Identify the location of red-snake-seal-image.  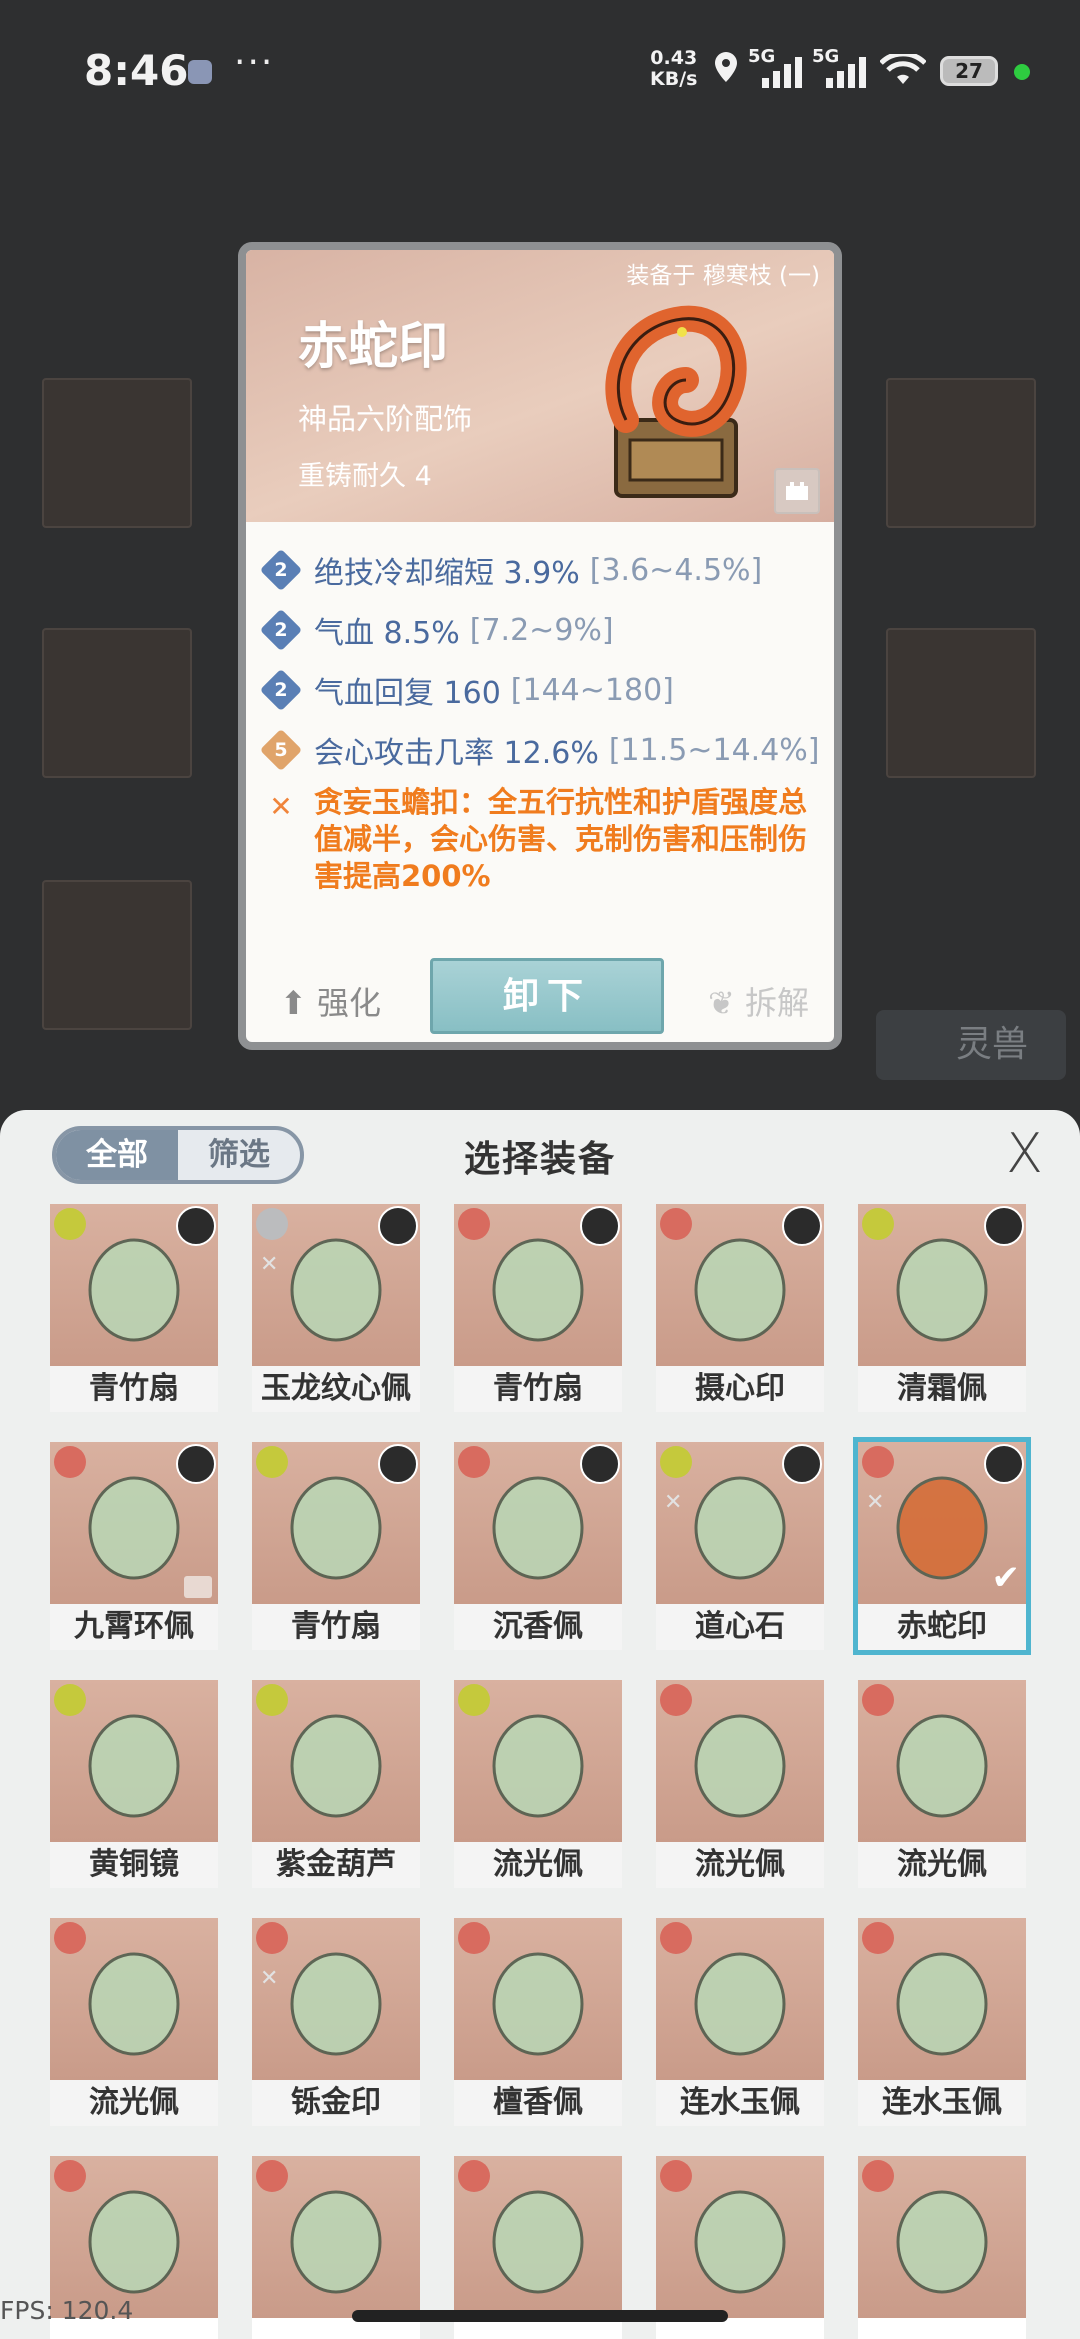
(676, 395).